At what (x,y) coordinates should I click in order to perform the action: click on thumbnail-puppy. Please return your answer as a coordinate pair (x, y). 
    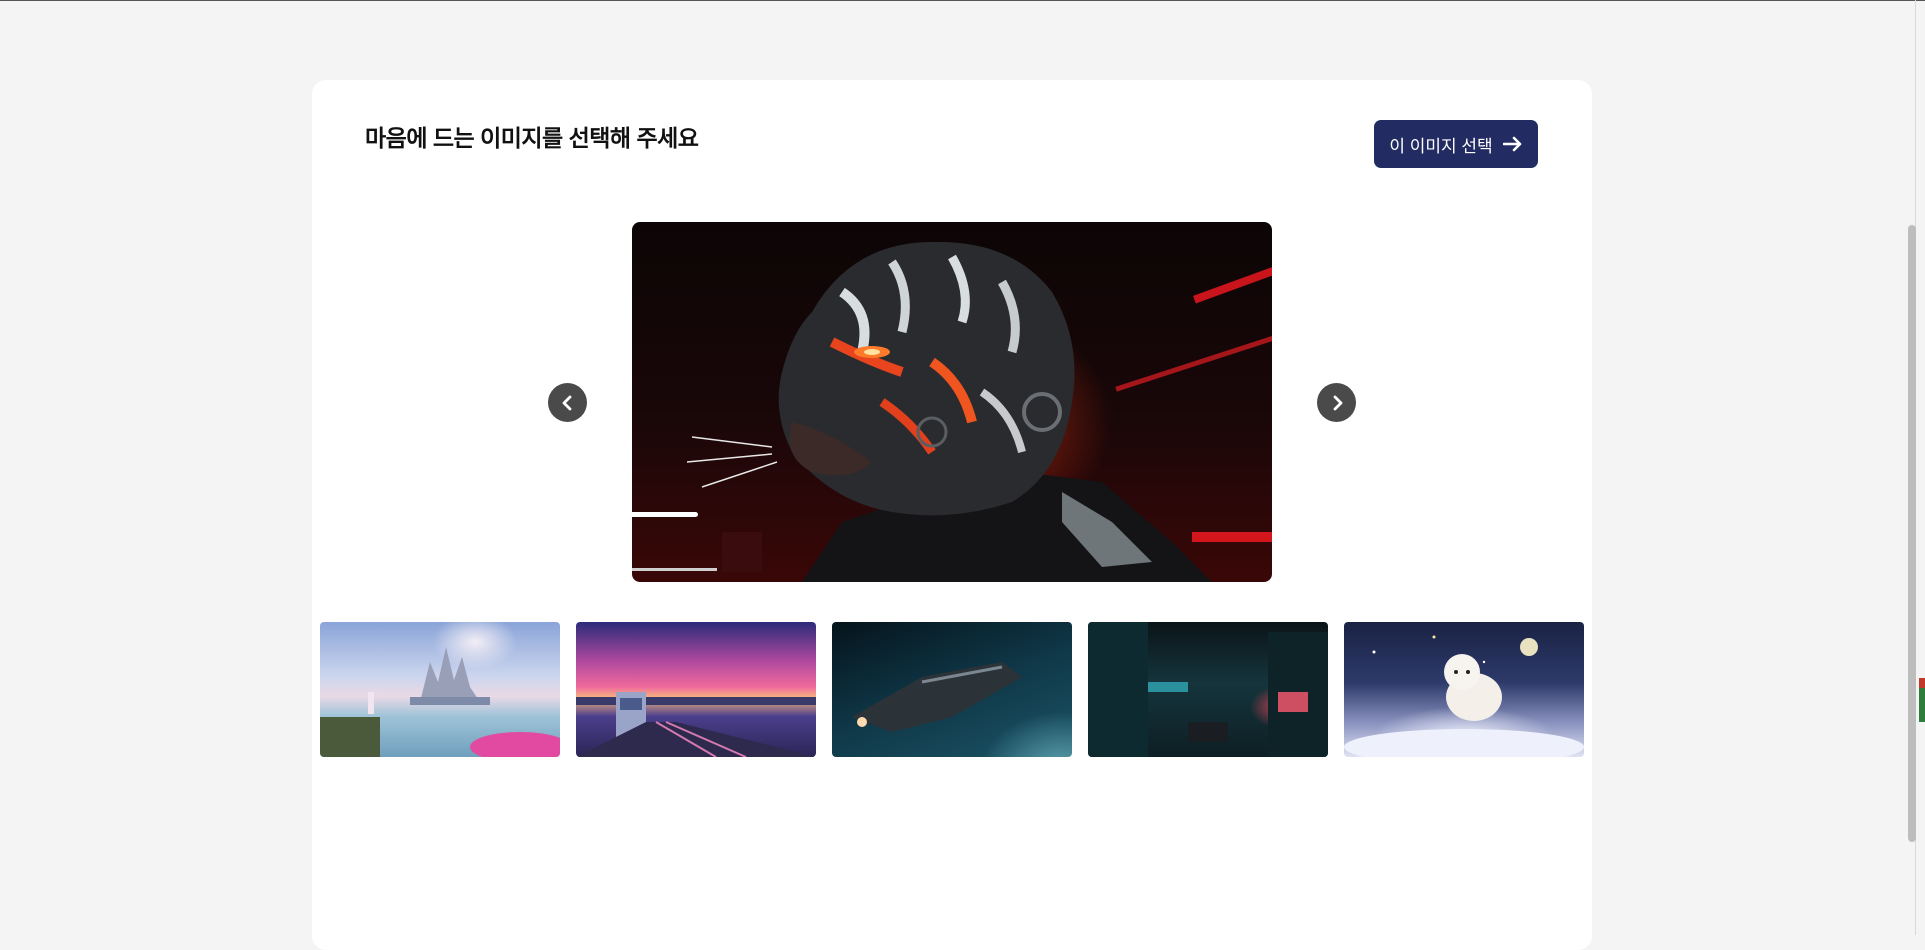
    Looking at the image, I should click on (1464, 689).